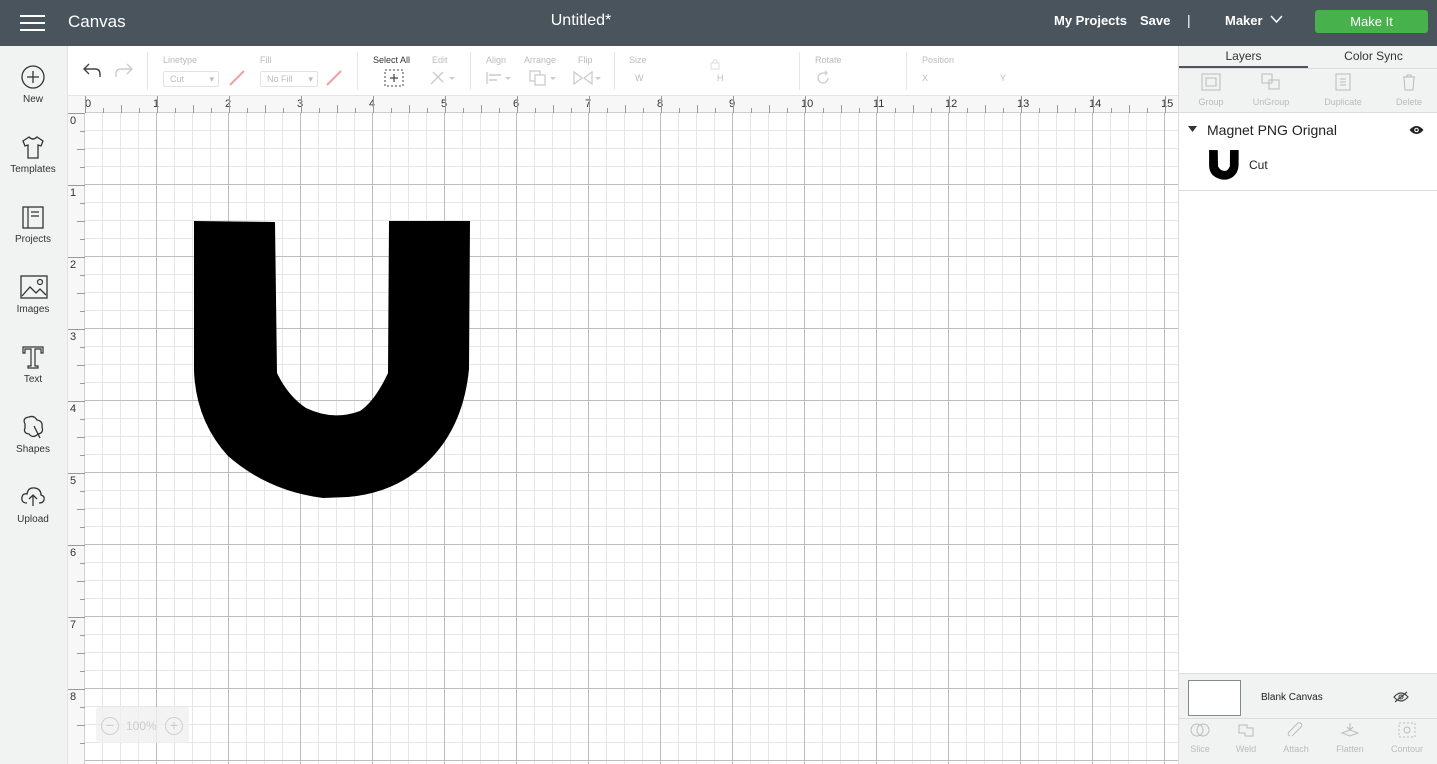  I want to click on eye-hidden-icon, so click(1401, 697).